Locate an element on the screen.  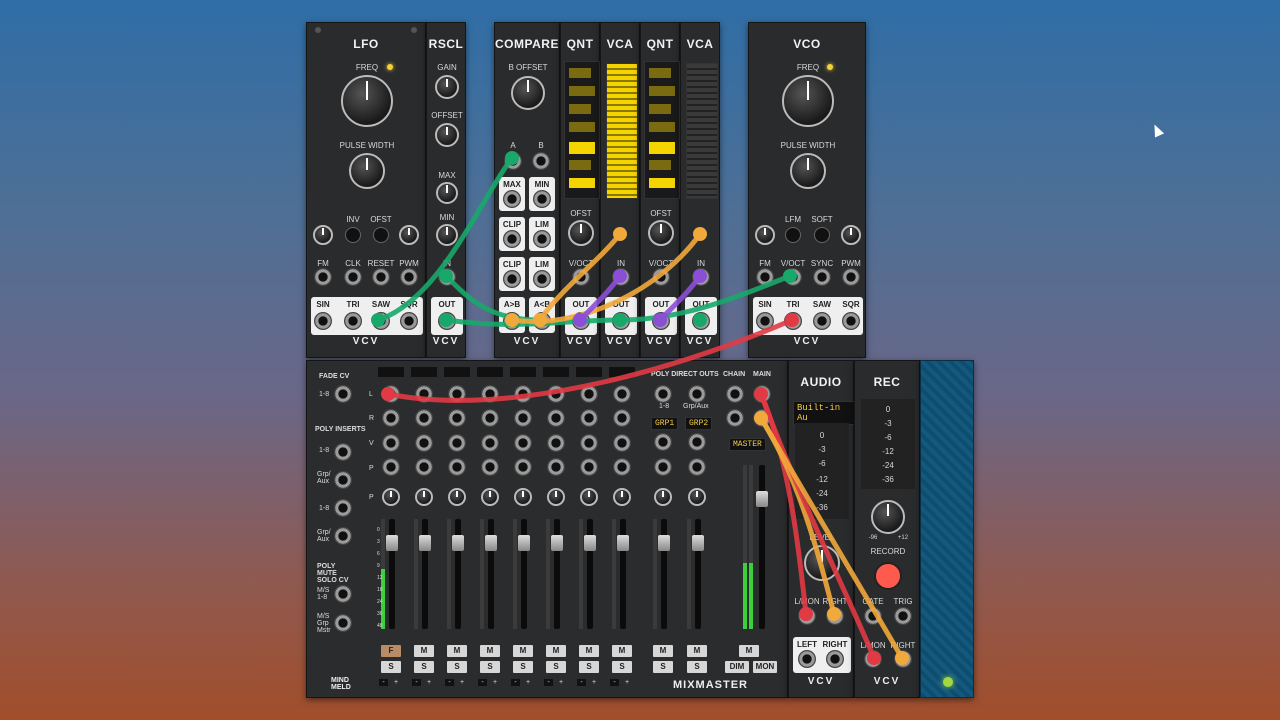
lfo-sin-jack is located at coordinates (323, 321).